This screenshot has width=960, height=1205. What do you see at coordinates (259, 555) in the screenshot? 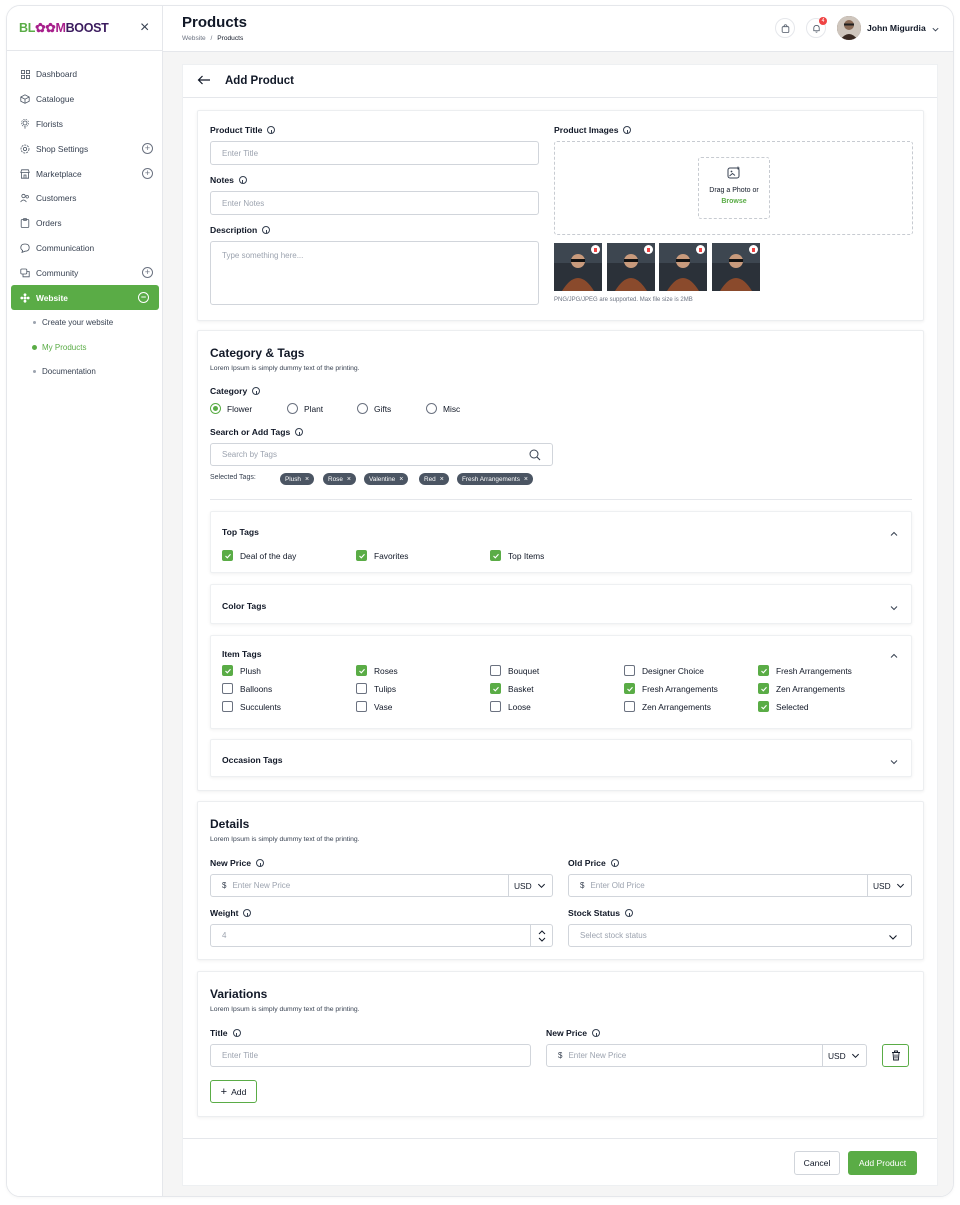
I see `checkbox-deal-of-the-day: Deal of the day` at bounding box center [259, 555].